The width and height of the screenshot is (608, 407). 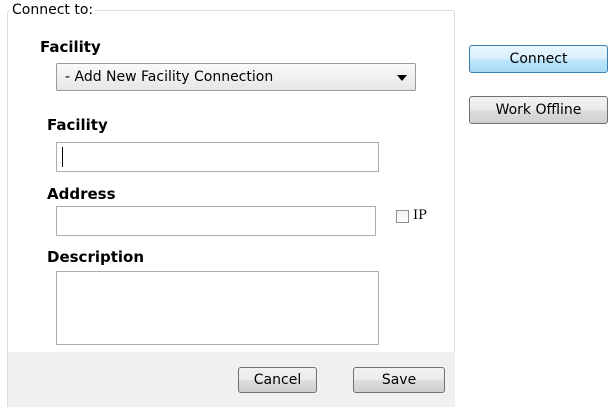 I want to click on group-legend: Connect to:, so click(x=53, y=10).